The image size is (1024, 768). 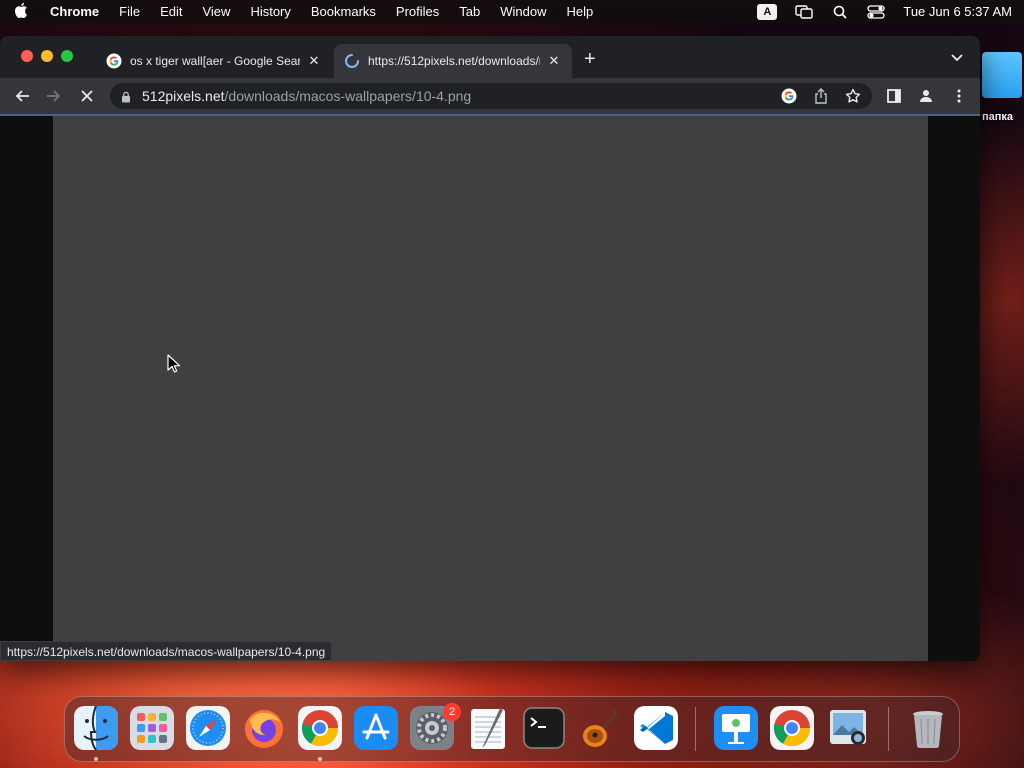 I want to click on profile-avatar-icon, so click(x=926, y=96).